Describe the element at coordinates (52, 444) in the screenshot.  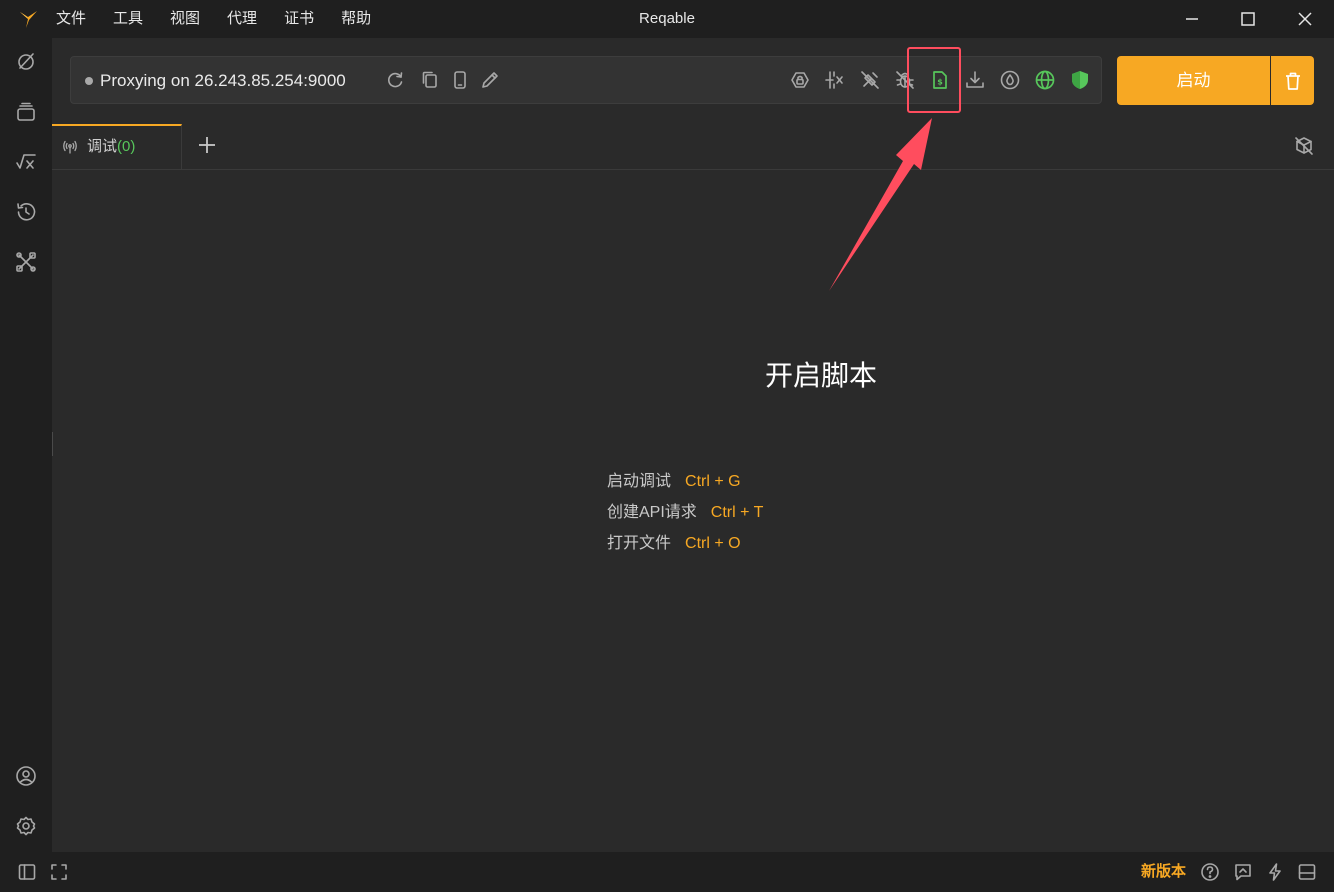
I see `panel-resize-handle` at that location.